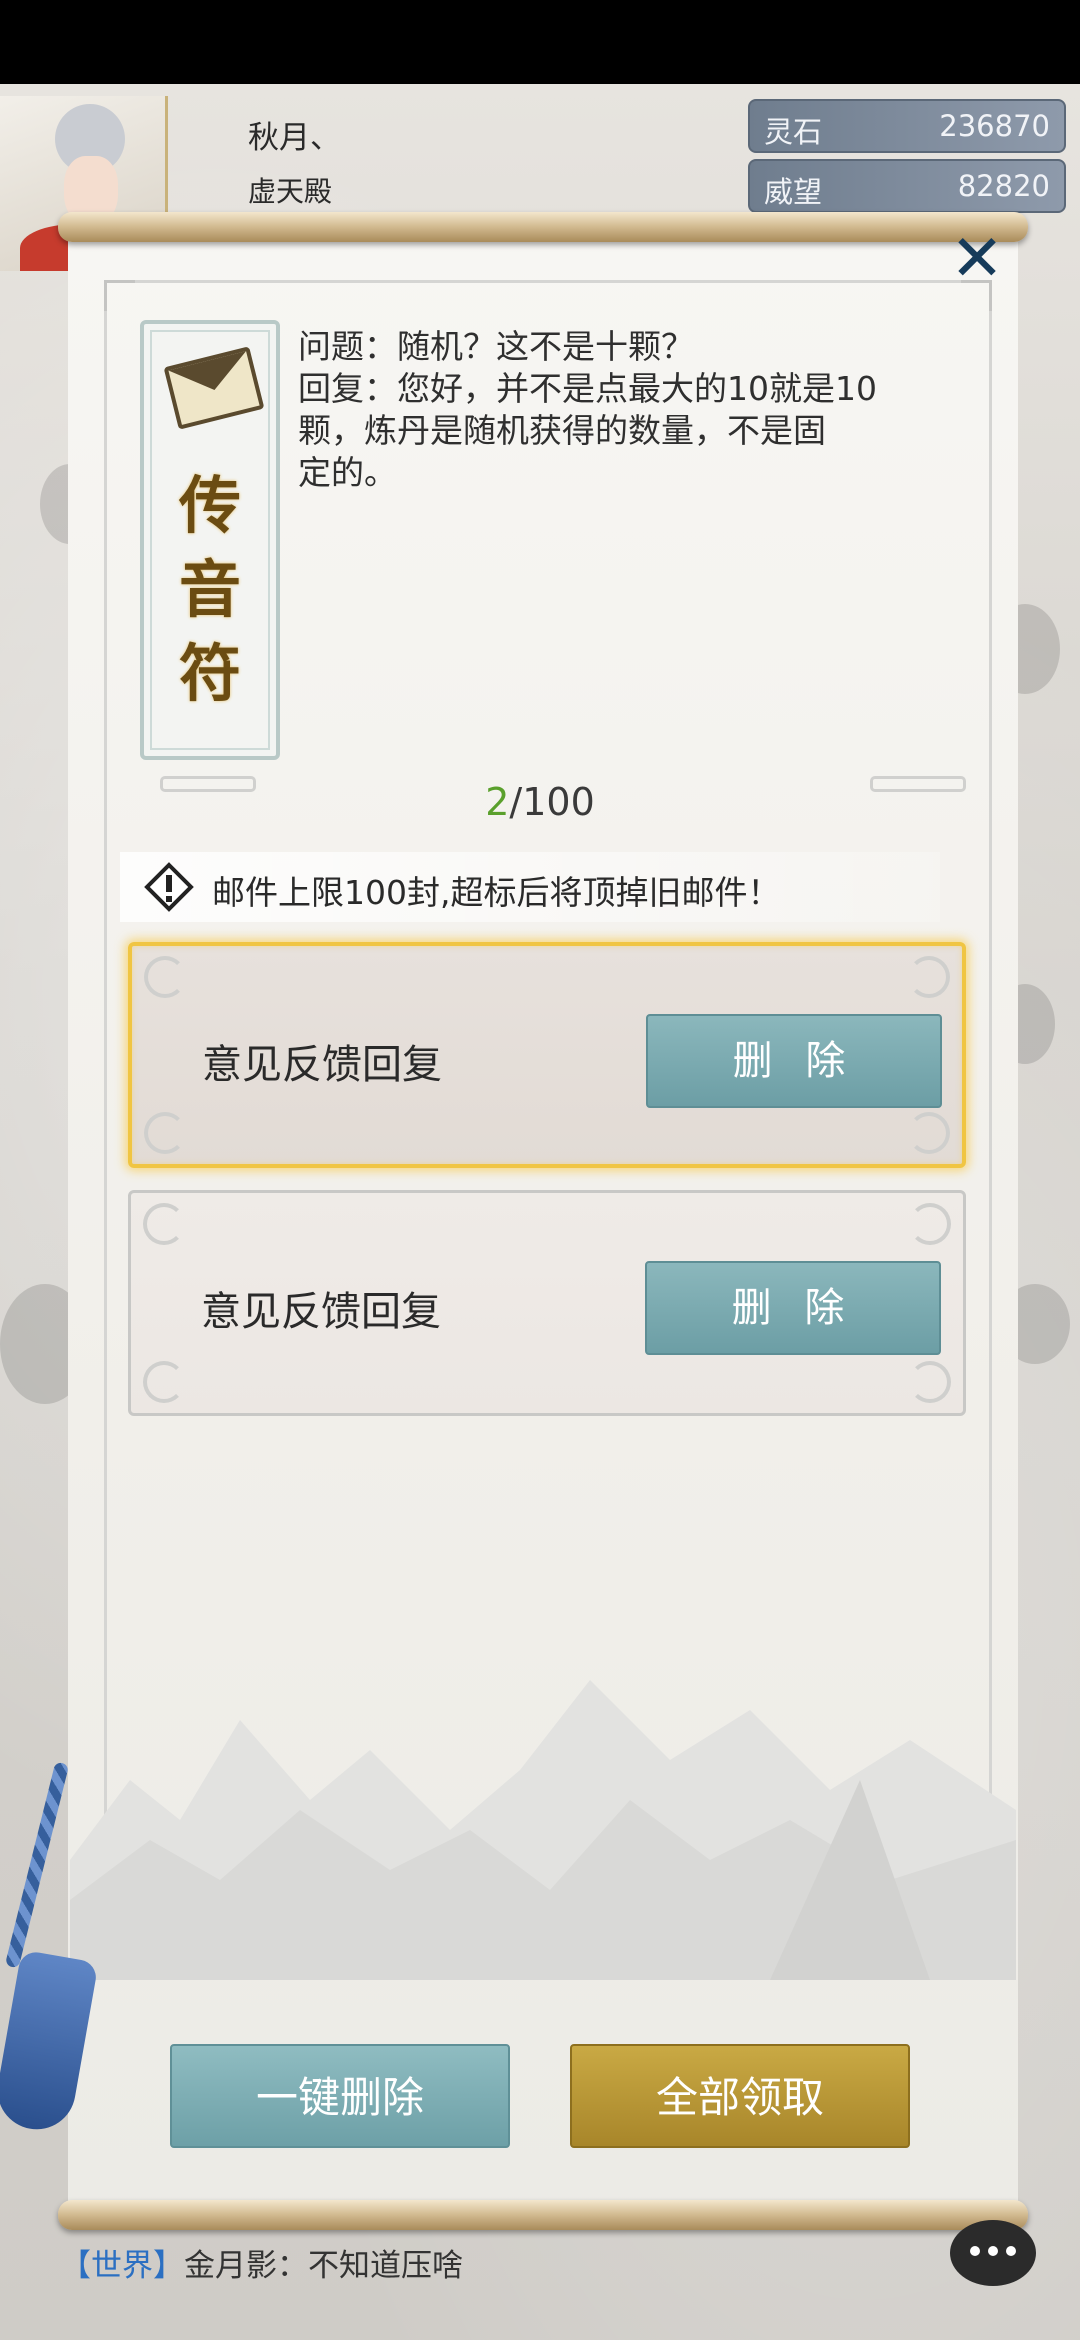 Image resolution: width=1080 pixels, height=2340 pixels. Describe the element at coordinates (907, 186) in the screenshot. I see `prestige-counter: 威望 82820` at that location.